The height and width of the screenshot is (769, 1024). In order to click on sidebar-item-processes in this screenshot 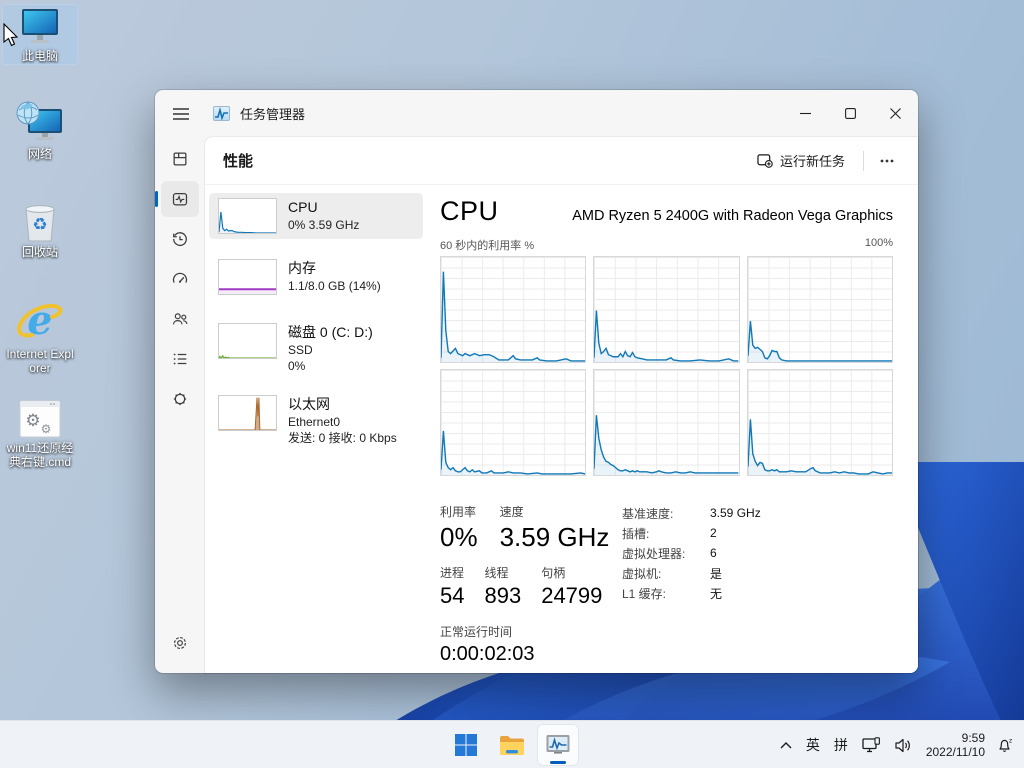, I will do `click(180, 159)`.